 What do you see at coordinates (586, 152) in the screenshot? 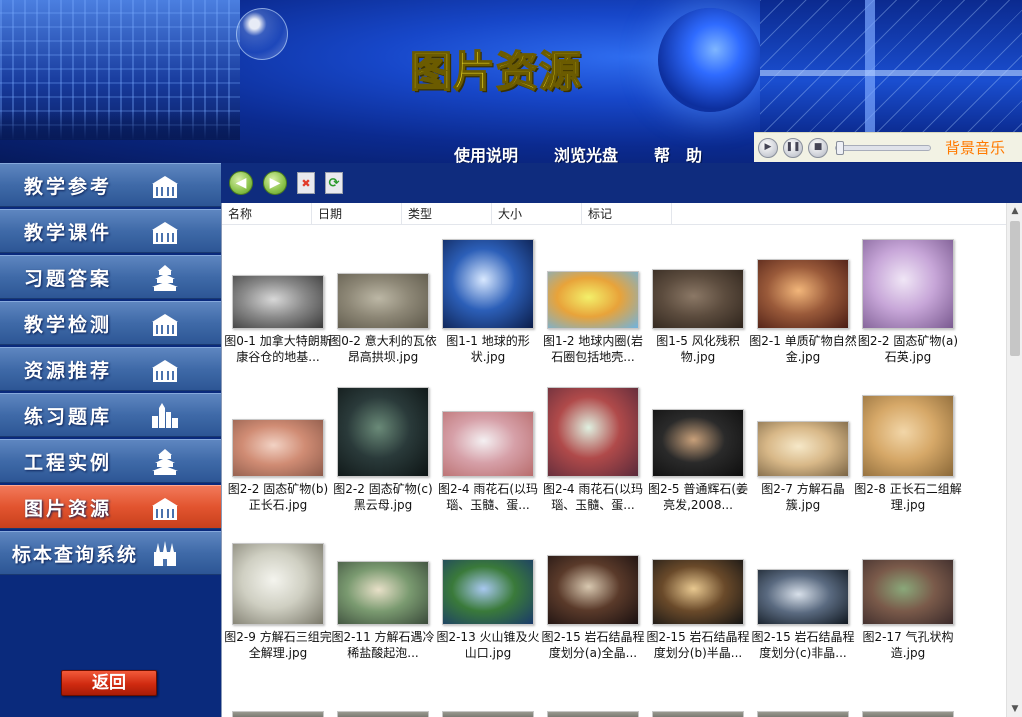
I see `nav-browse-disc: 浏览光盘` at bounding box center [586, 152].